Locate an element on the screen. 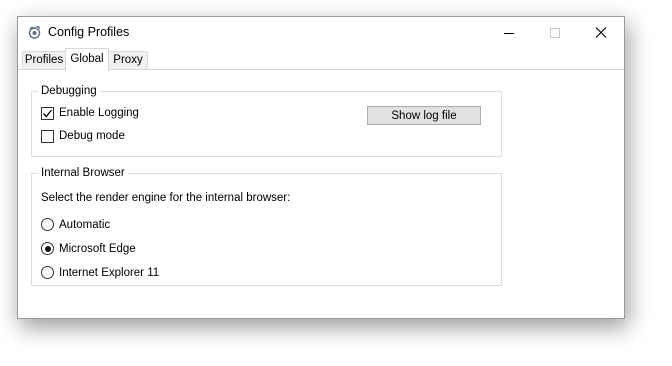 This screenshot has height=366, width=672. minimize-button is located at coordinates (509, 32).